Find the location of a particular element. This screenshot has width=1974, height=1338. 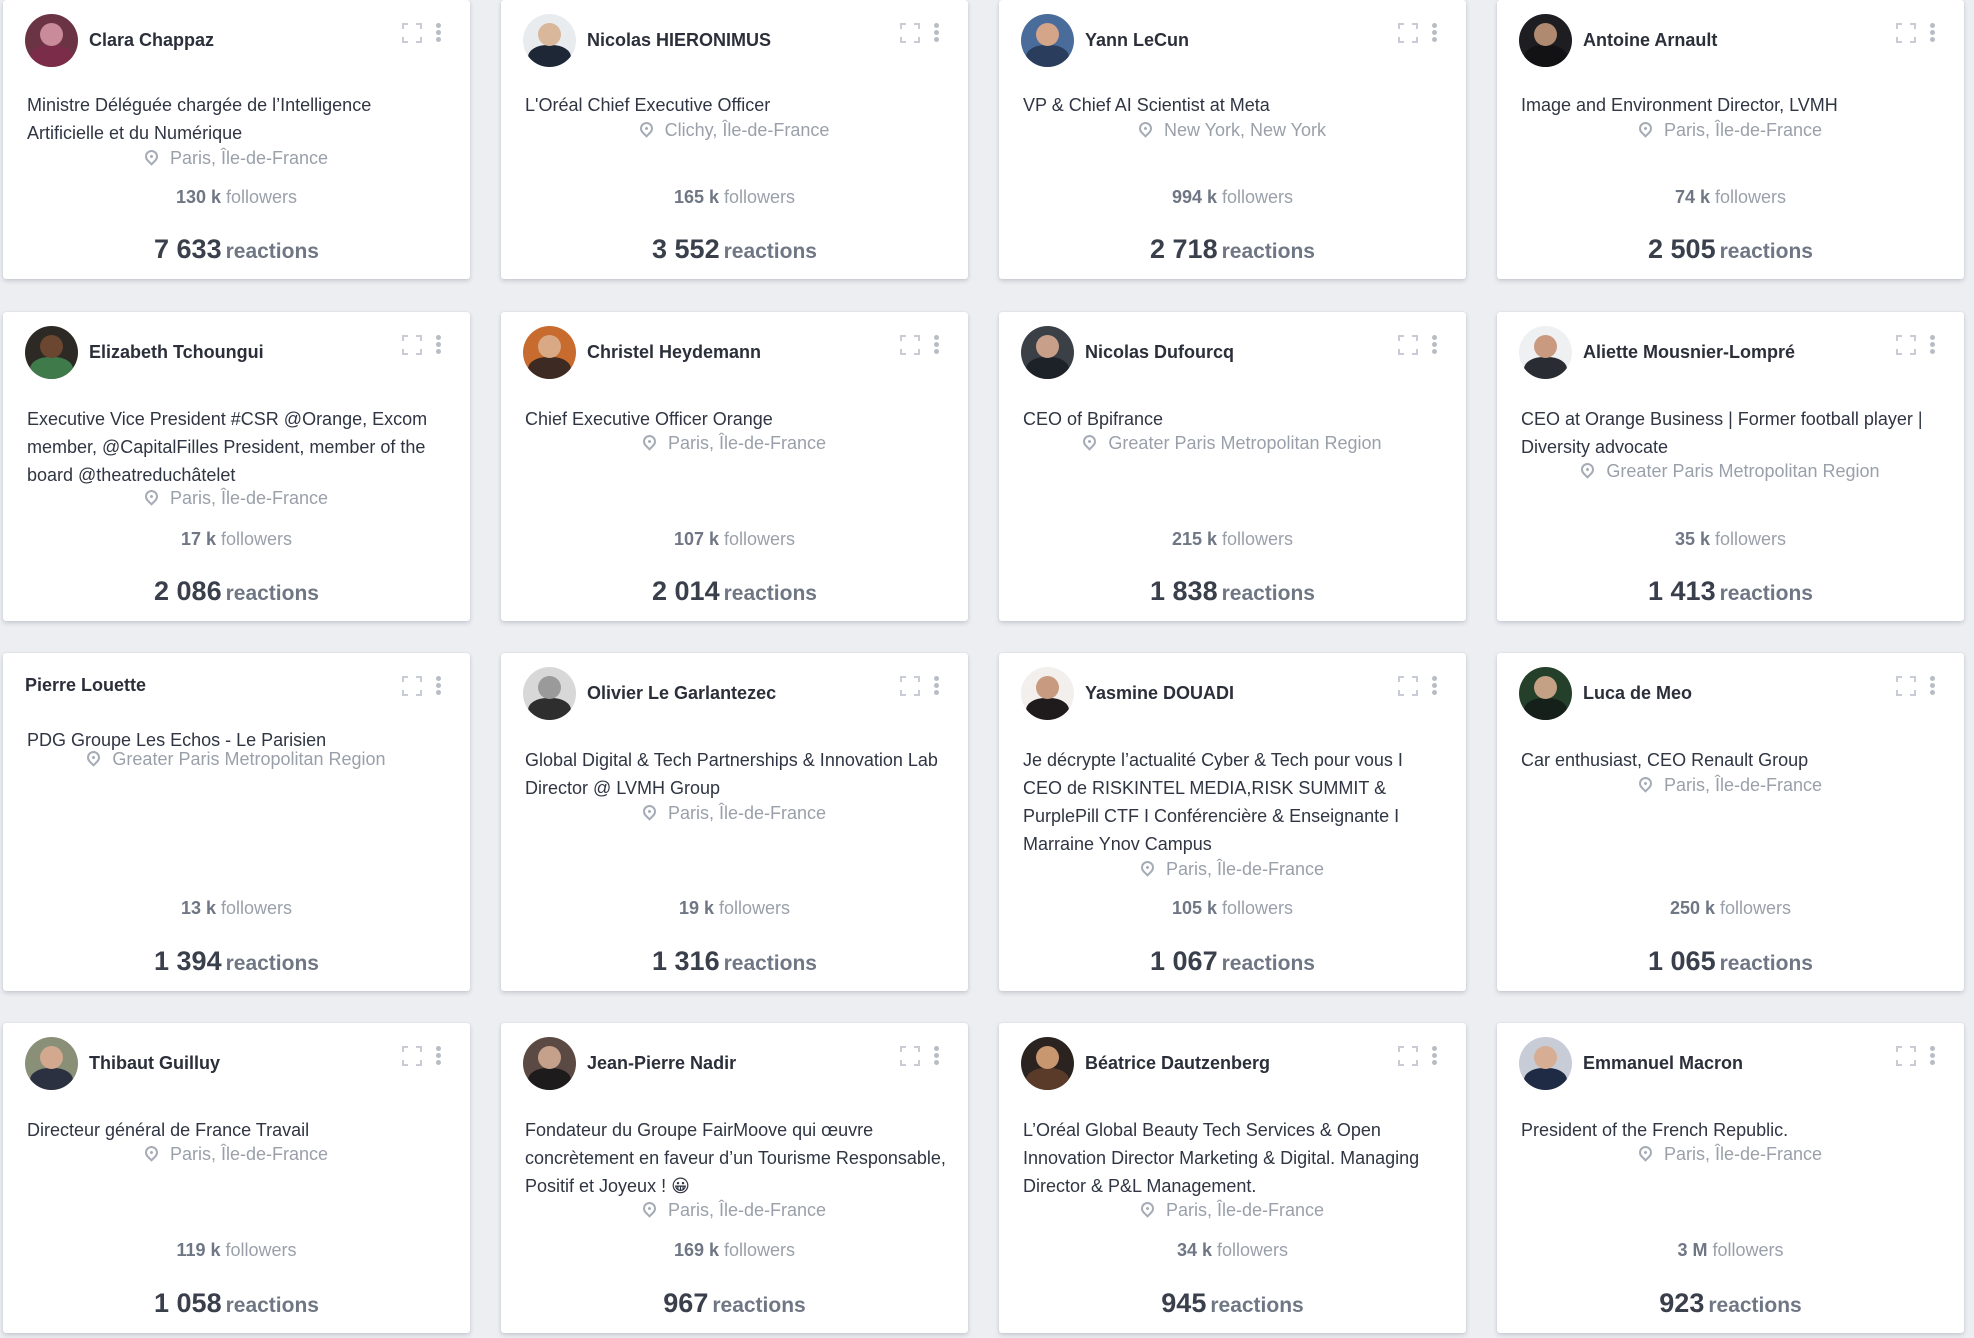

person-name: Nicolas HIERONIMUS is located at coordinates (679, 40).